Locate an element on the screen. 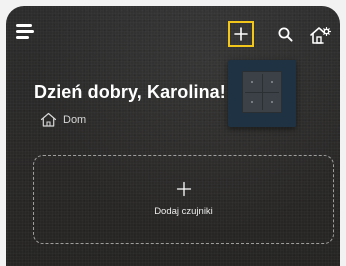 The image size is (346, 266). home-label: Dom is located at coordinates (75, 119).